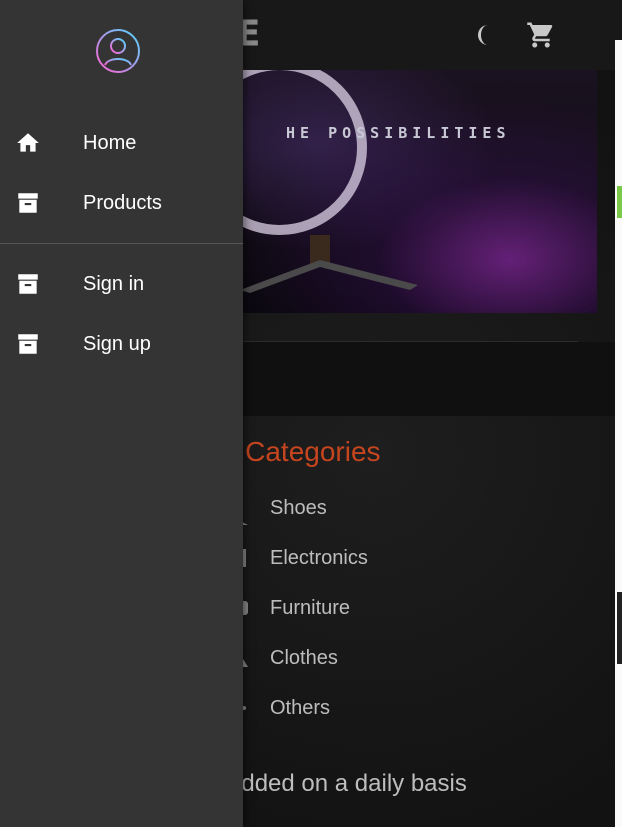 This screenshot has width=622, height=827. I want to click on user-circle-icon, so click(118, 51).